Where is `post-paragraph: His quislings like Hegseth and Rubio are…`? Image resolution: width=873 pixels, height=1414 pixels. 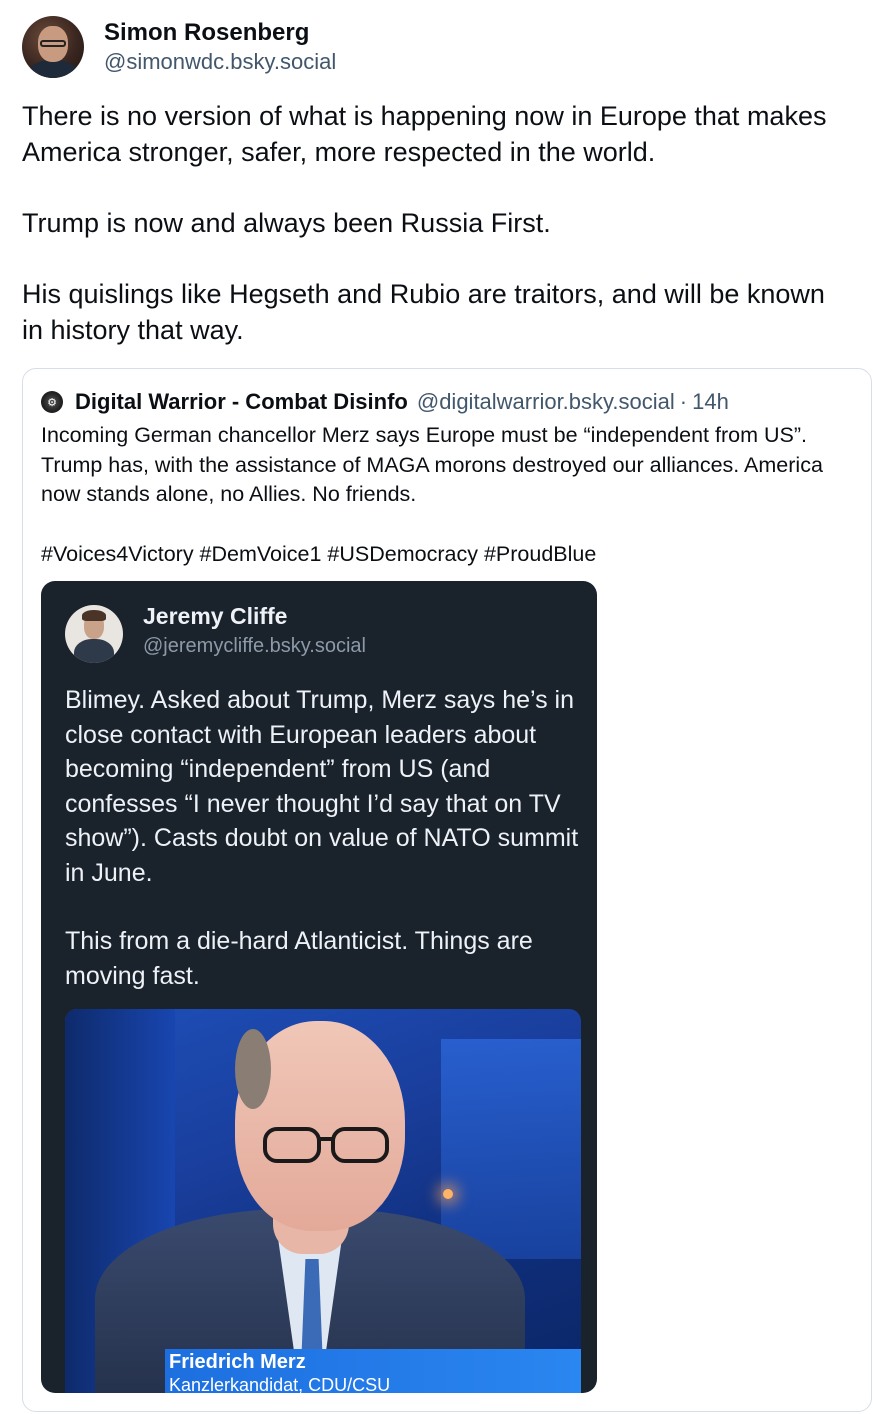 post-paragraph: His quislings like Hegseth and Rubio are… is located at coordinates (423, 312).